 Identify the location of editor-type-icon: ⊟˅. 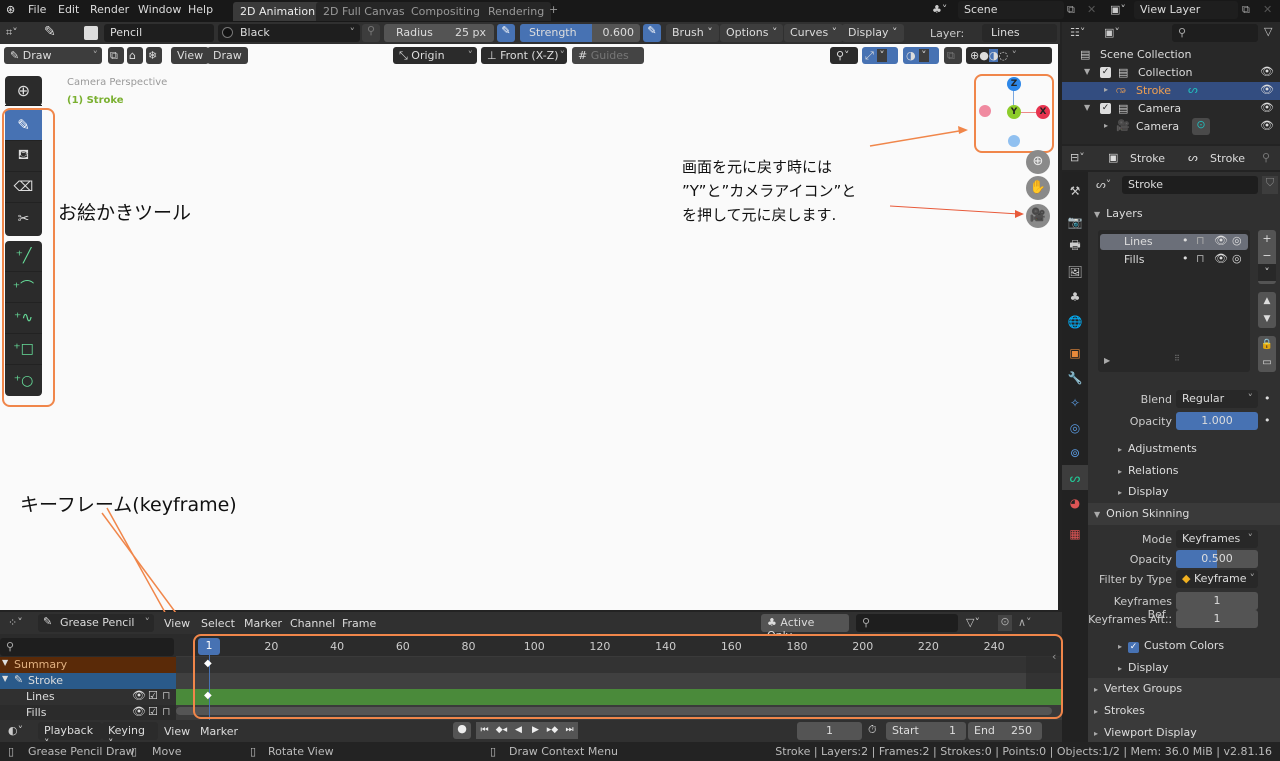
(1077, 157).